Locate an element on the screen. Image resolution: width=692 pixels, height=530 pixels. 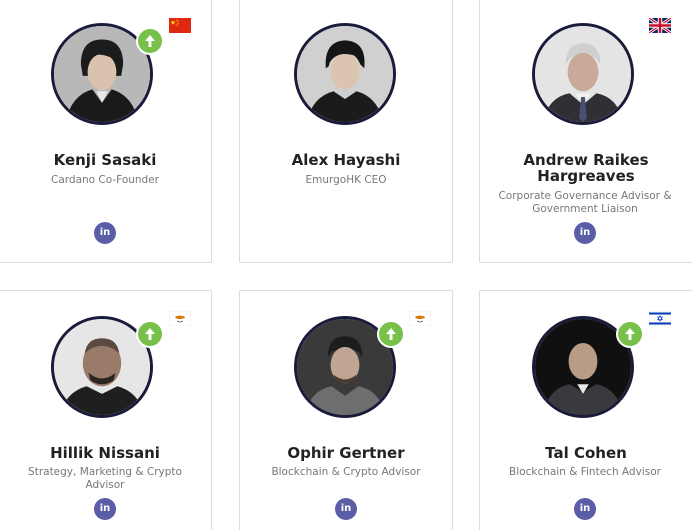
member-name: Tal Cohen is located at coordinates (586, 453).